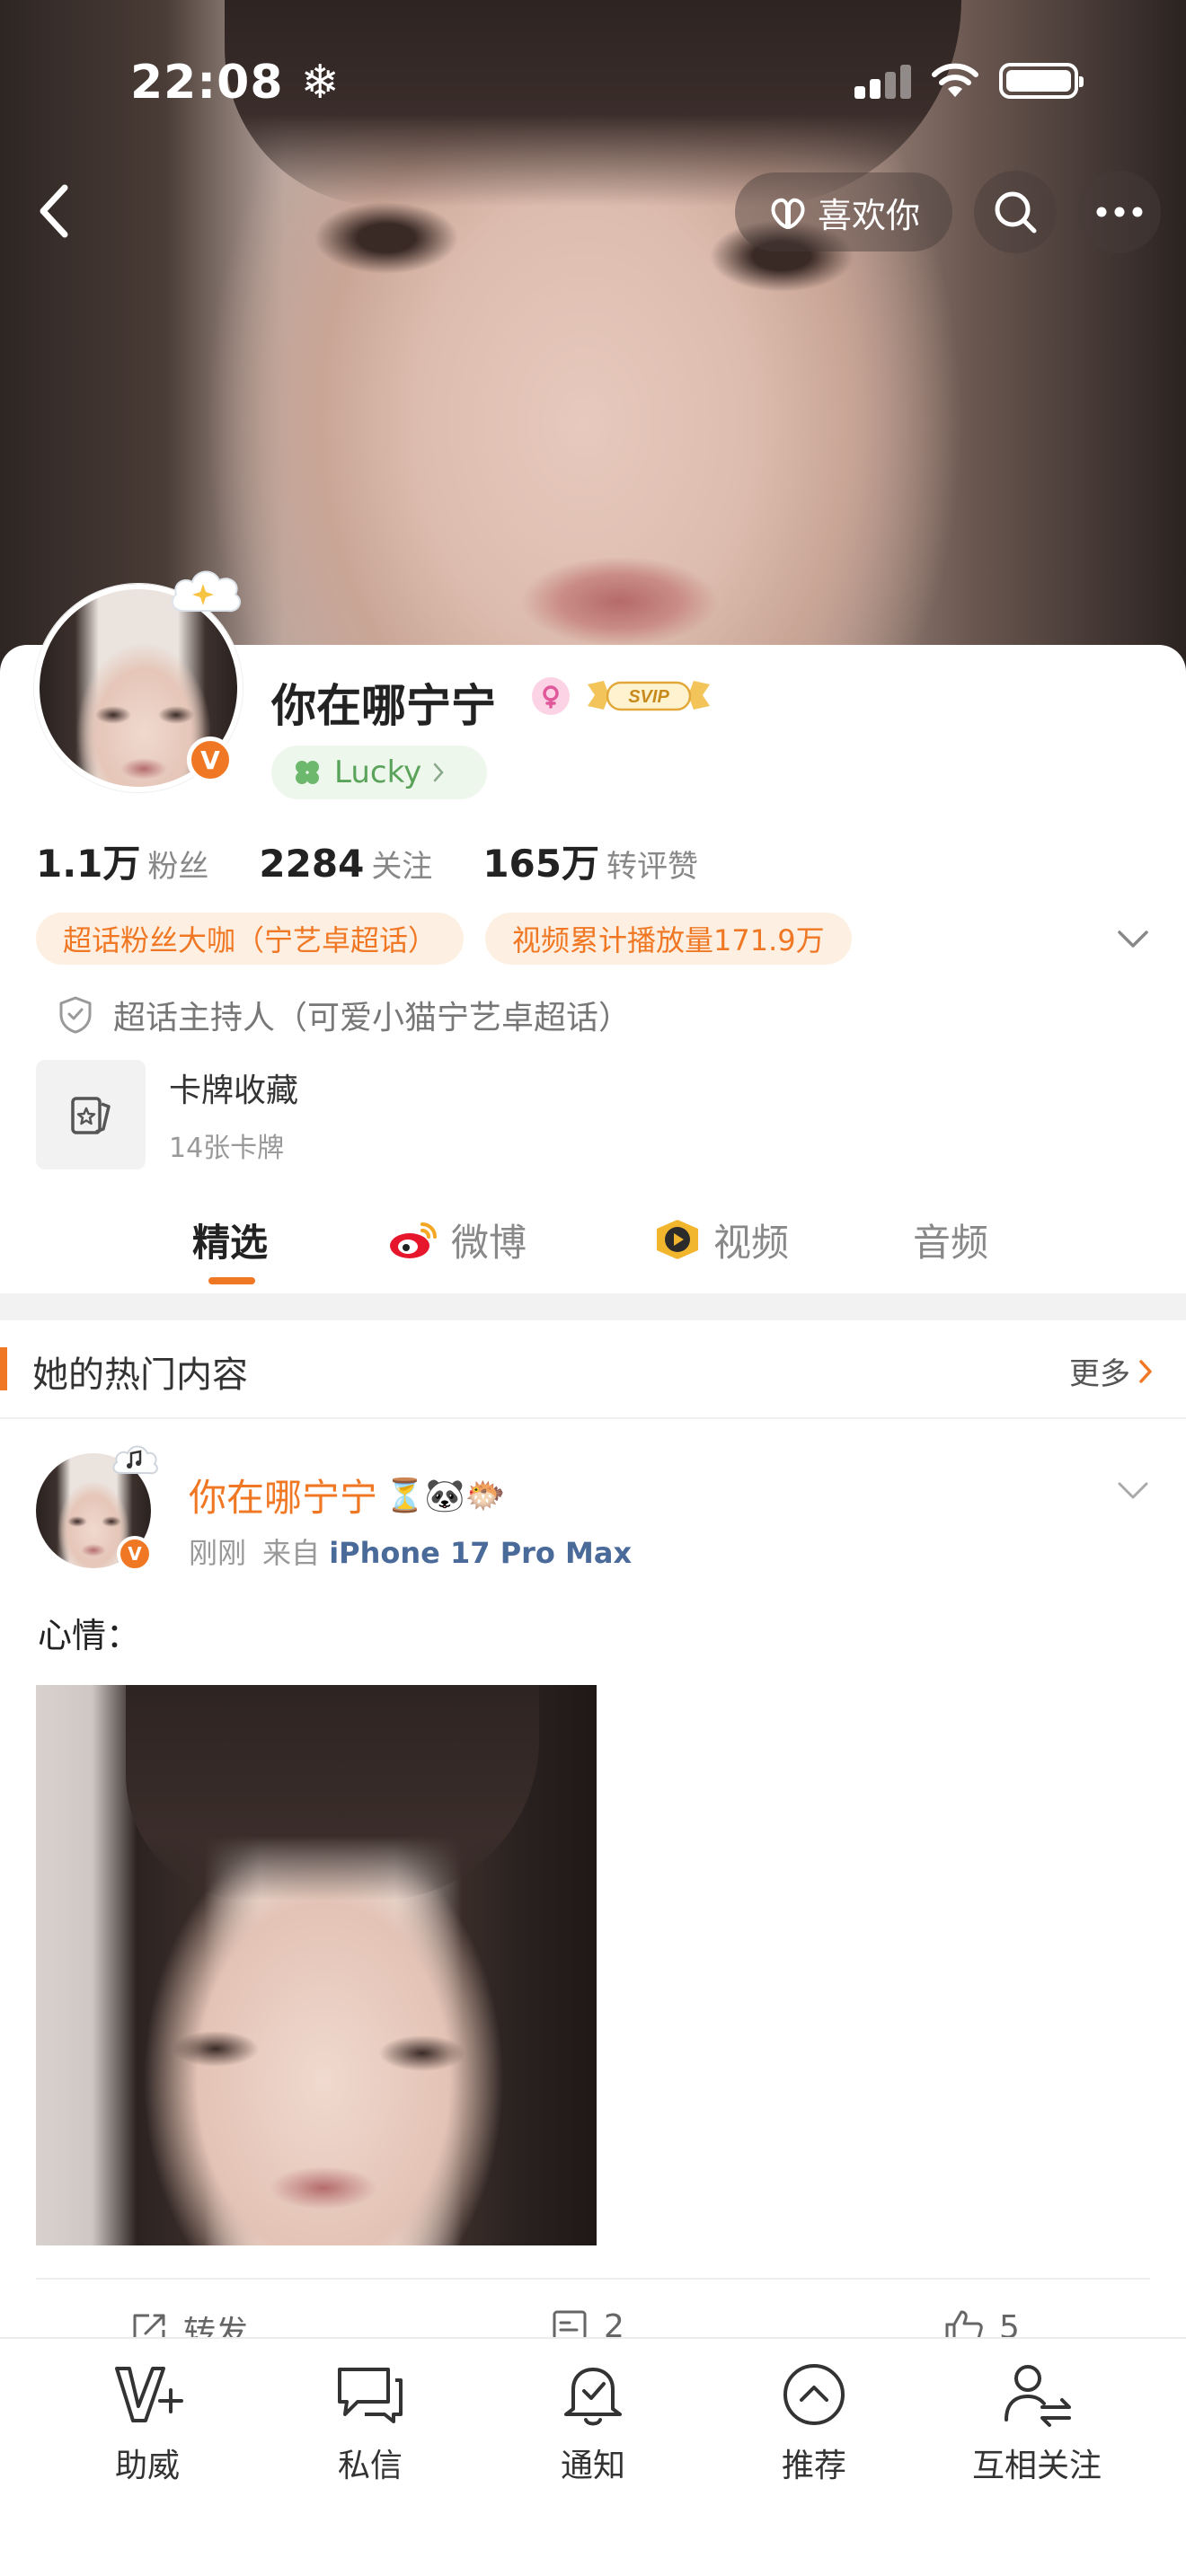 Image resolution: width=1186 pixels, height=2576 pixels. What do you see at coordinates (206, 591) in the screenshot?
I see `avatar-cloud-decoration-icon` at bounding box center [206, 591].